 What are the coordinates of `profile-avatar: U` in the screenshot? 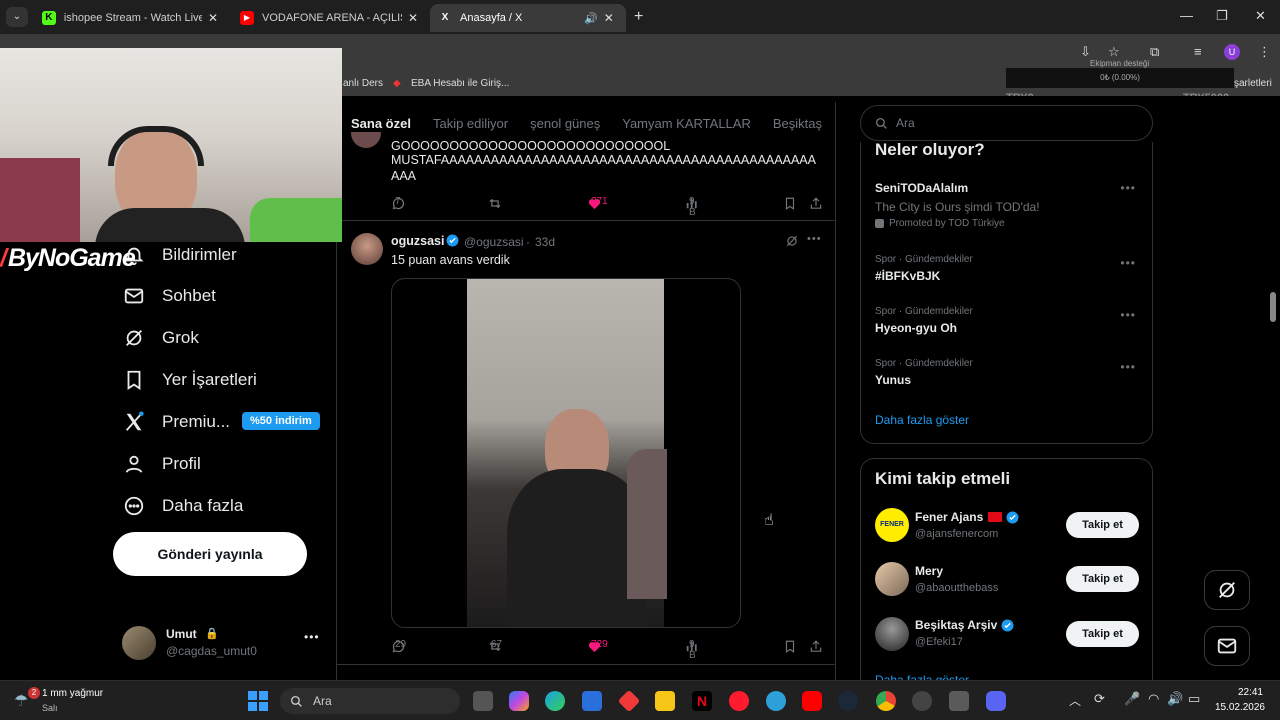 It's located at (1232, 52).